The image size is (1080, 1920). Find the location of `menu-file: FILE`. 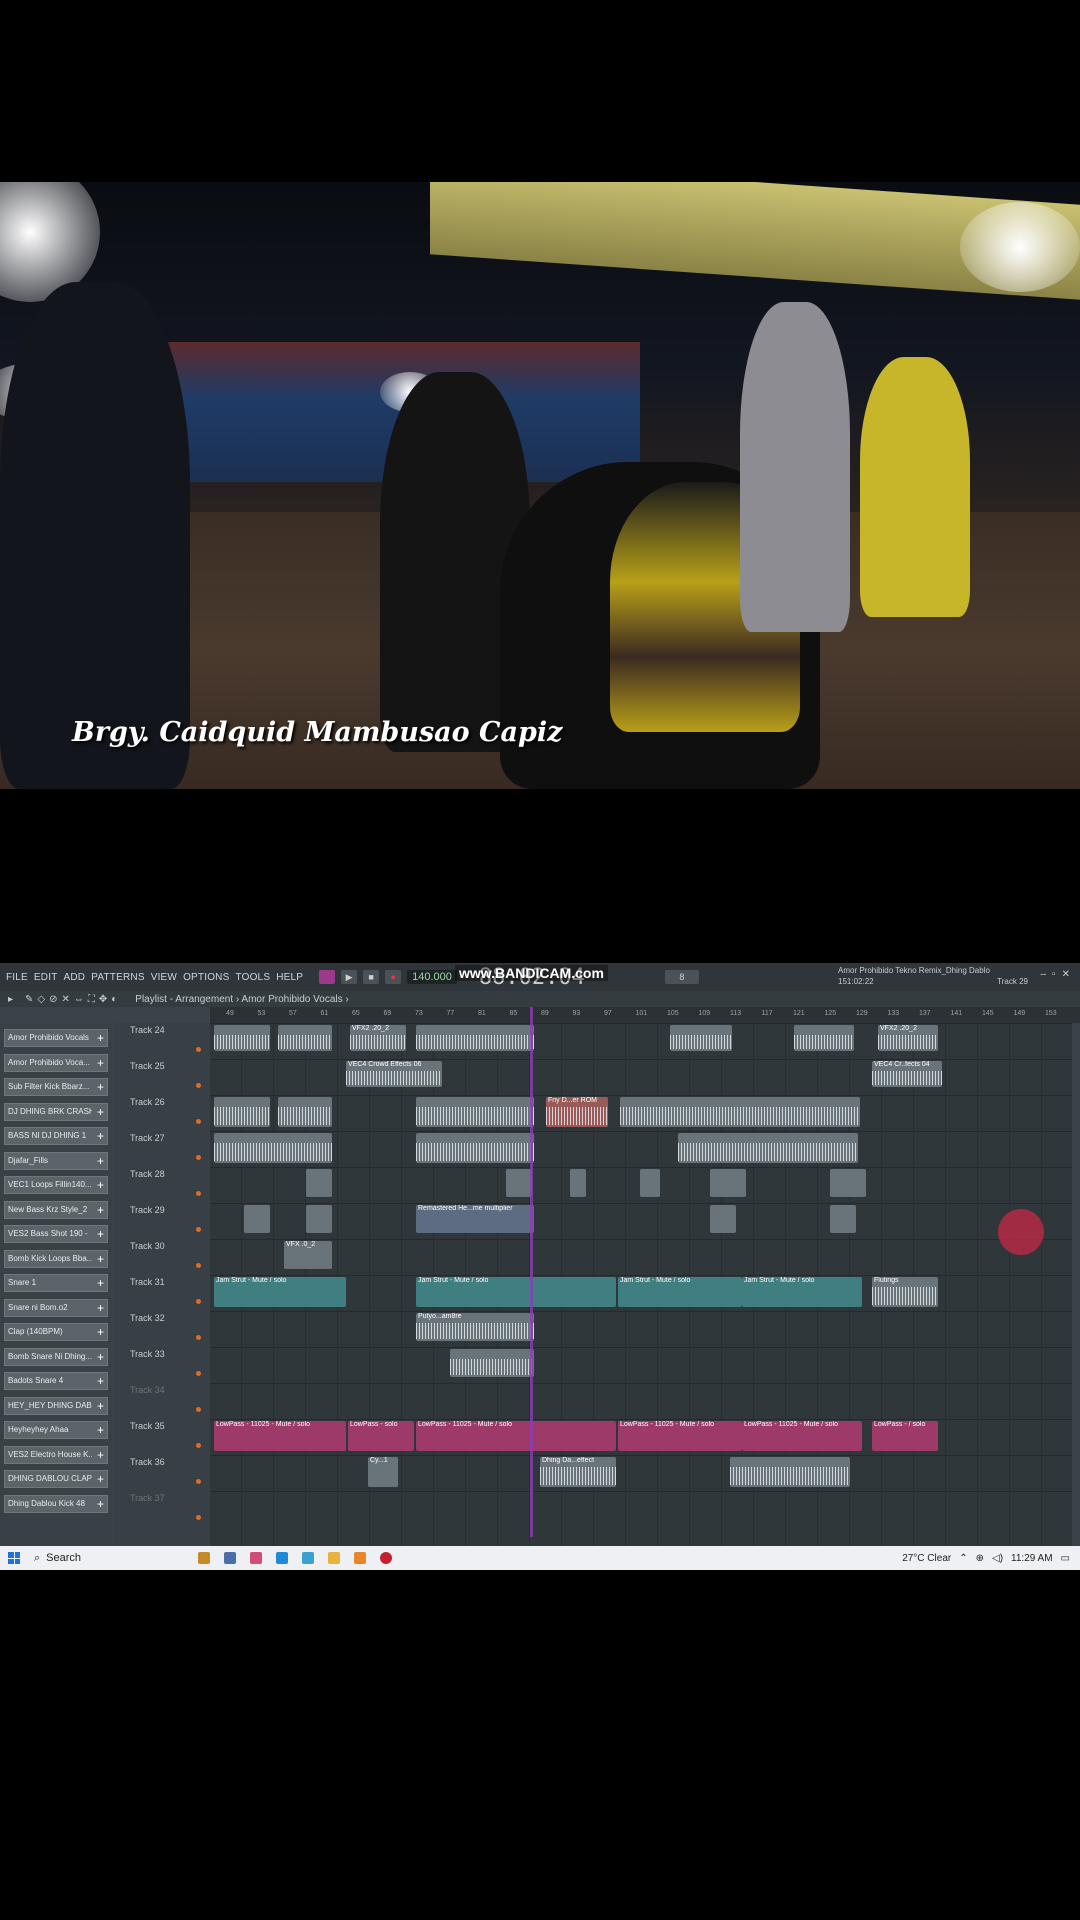

menu-file: FILE is located at coordinates (17, 977).